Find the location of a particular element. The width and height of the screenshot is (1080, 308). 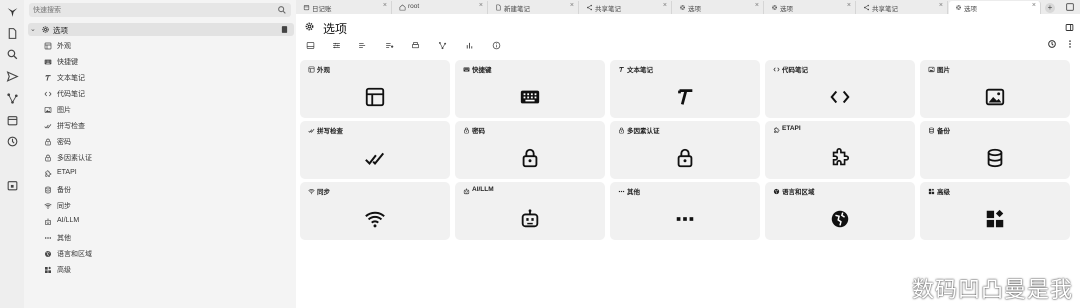

tree-item: 语言和区域 is located at coordinates (163, 254).